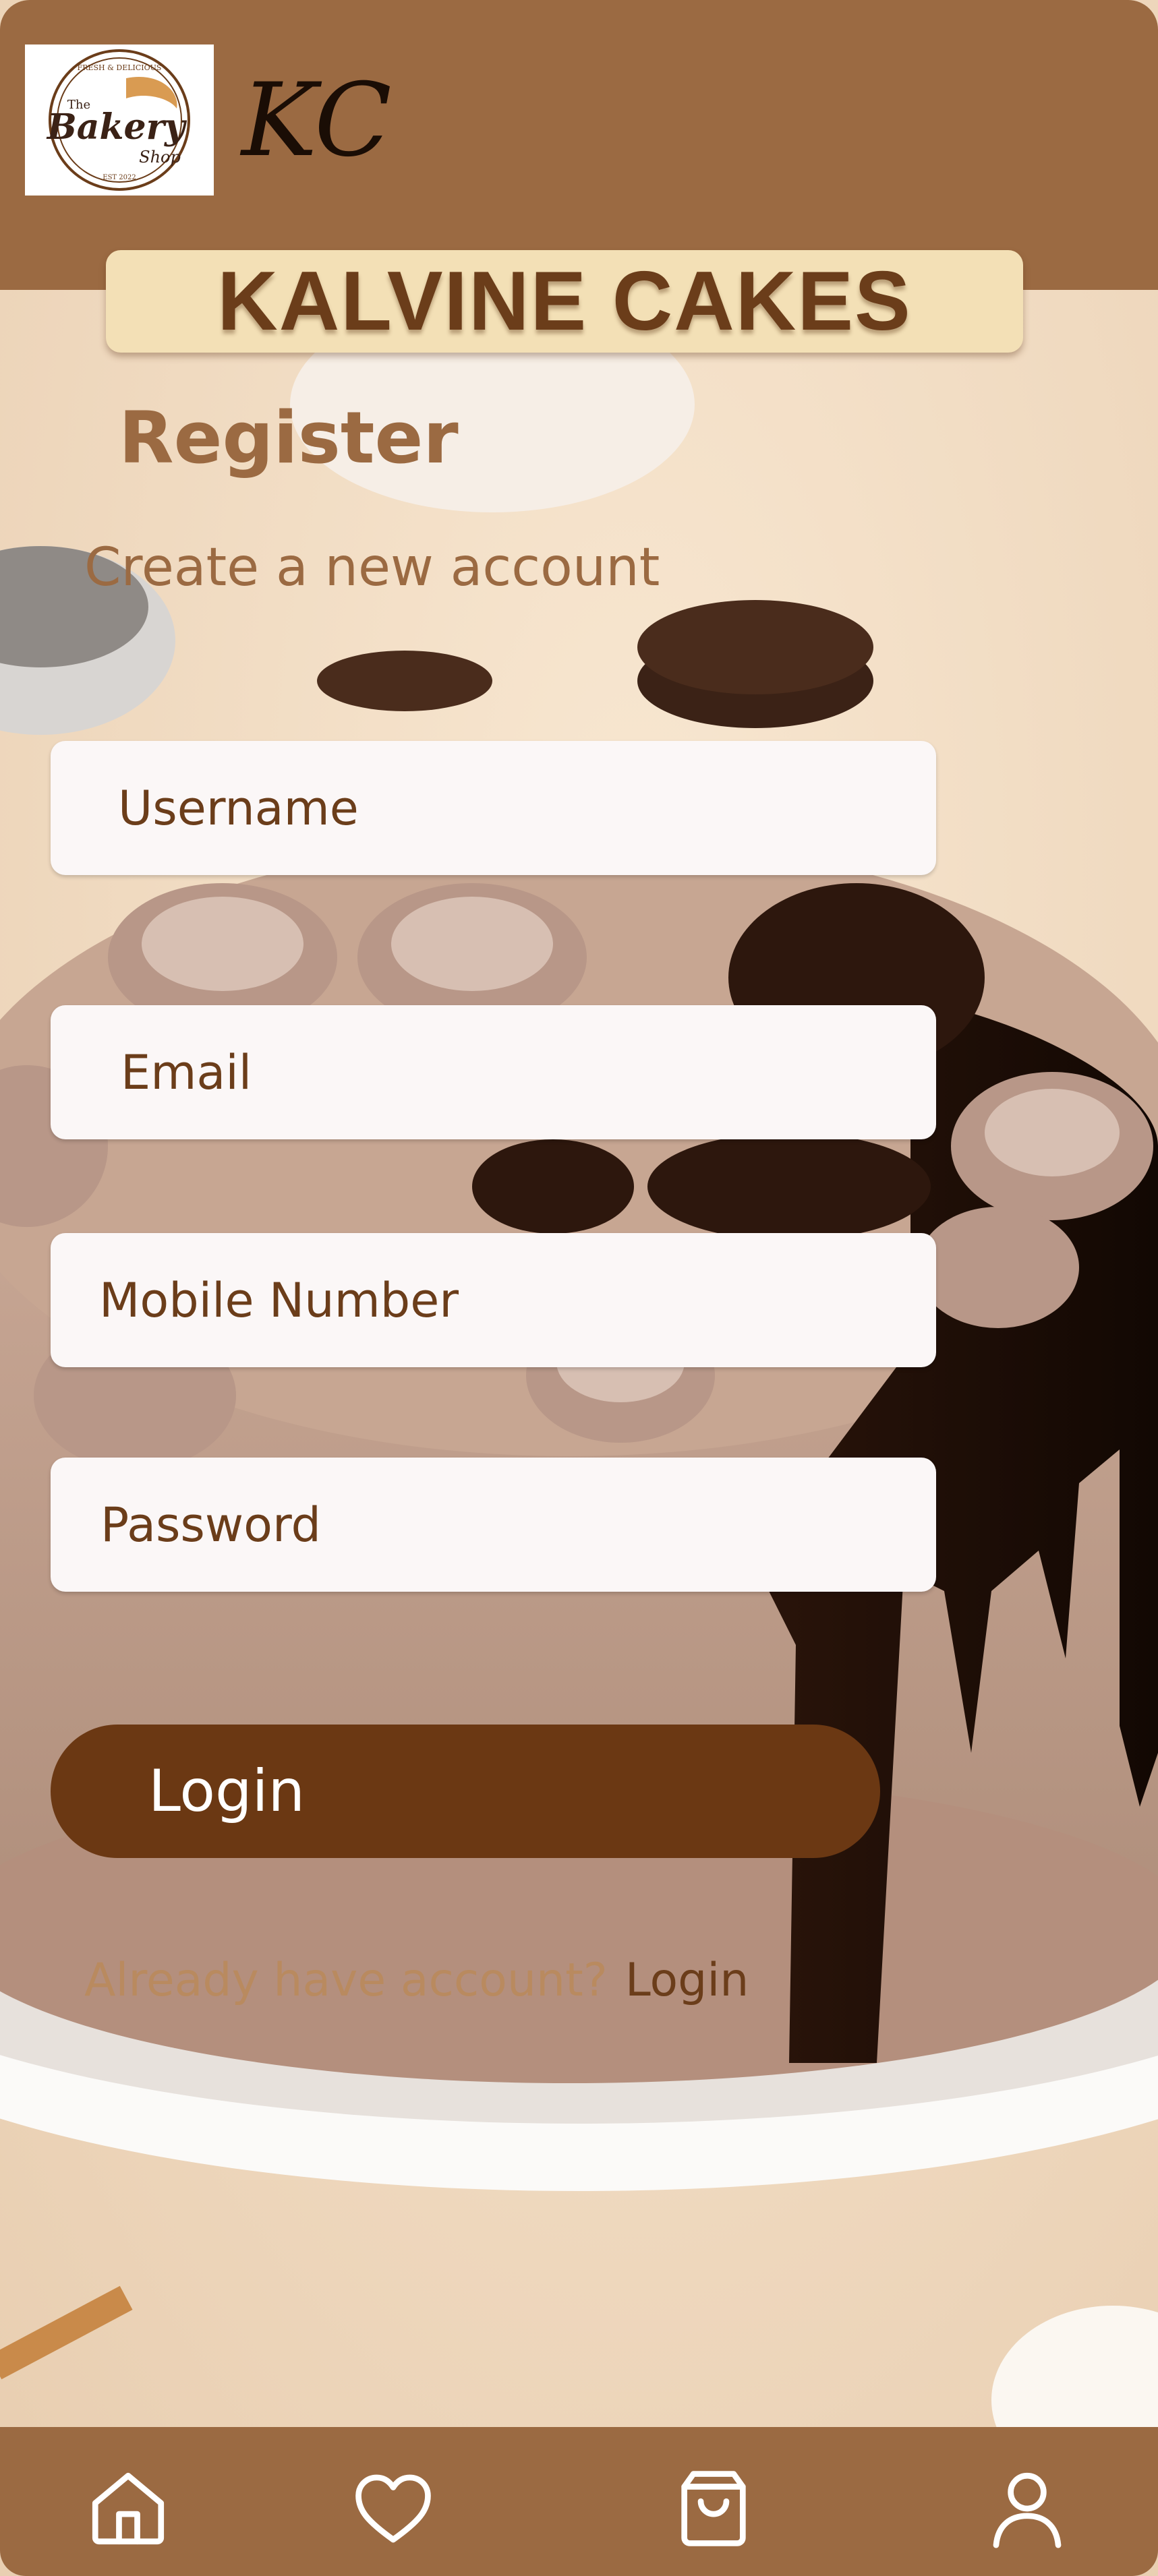 This screenshot has width=1158, height=2576. I want to click on logo-est: EST 2022, so click(119, 178).